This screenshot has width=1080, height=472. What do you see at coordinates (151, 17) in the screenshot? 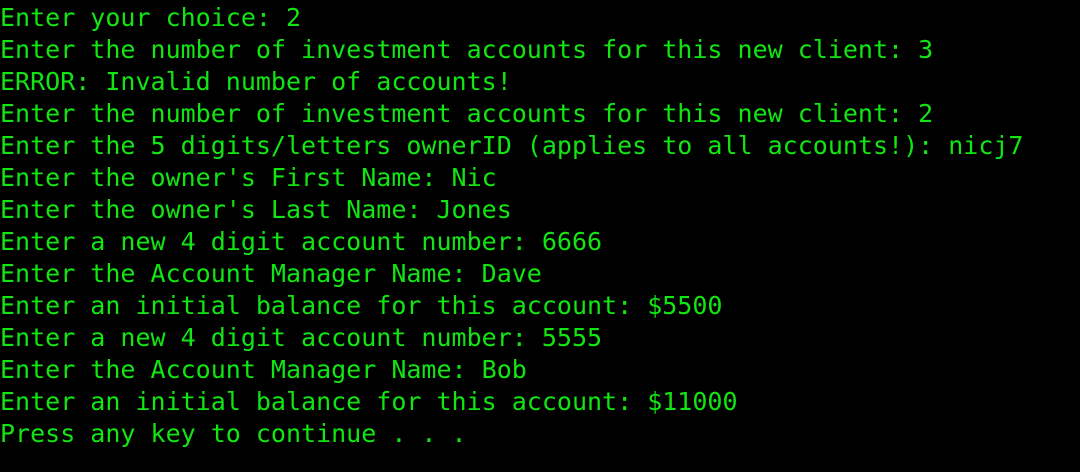
I see `console-line: Enter your choice: 2` at bounding box center [151, 17].